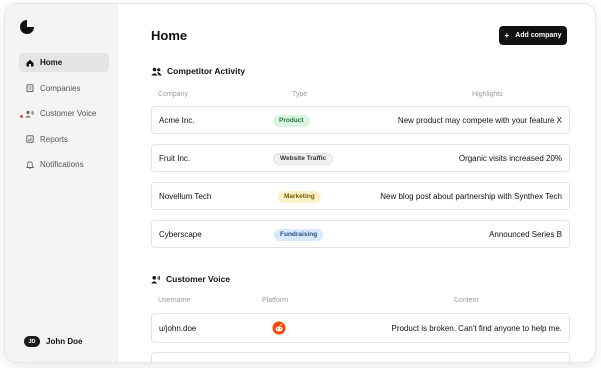 The image size is (601, 368). I want to click on users-icon, so click(156, 71).